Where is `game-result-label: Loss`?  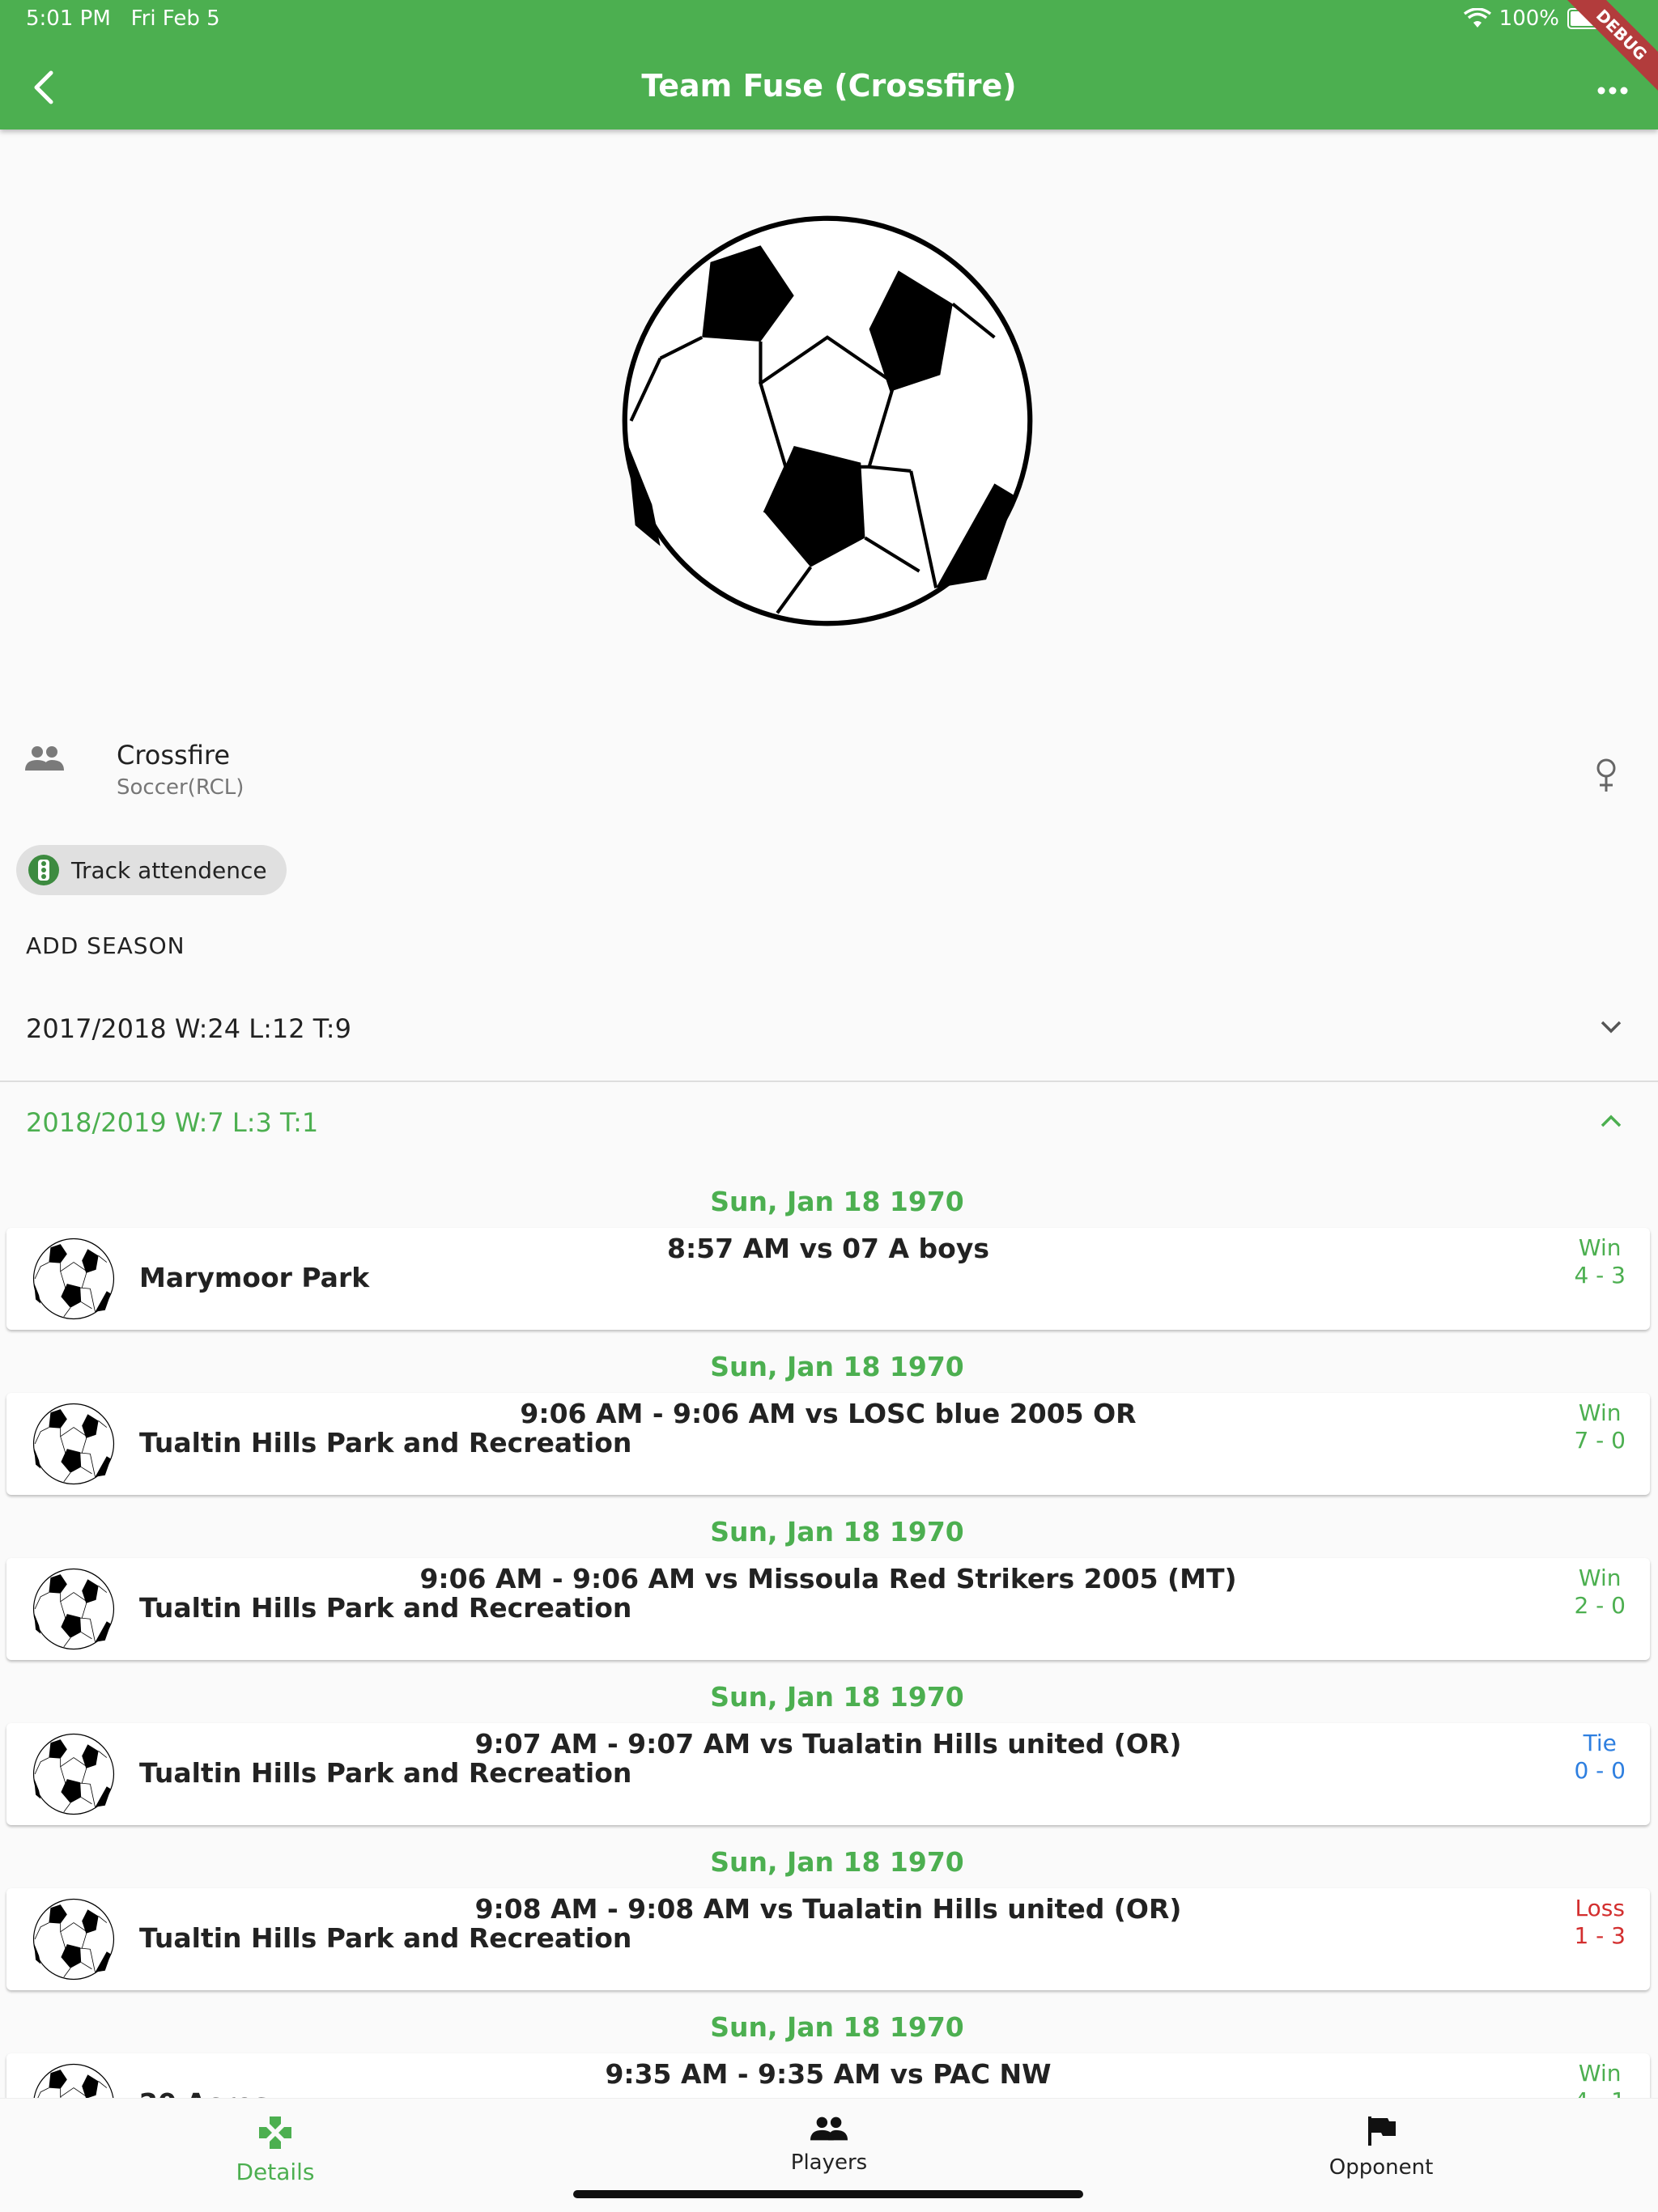 game-result-label: Loss is located at coordinates (1600, 1908).